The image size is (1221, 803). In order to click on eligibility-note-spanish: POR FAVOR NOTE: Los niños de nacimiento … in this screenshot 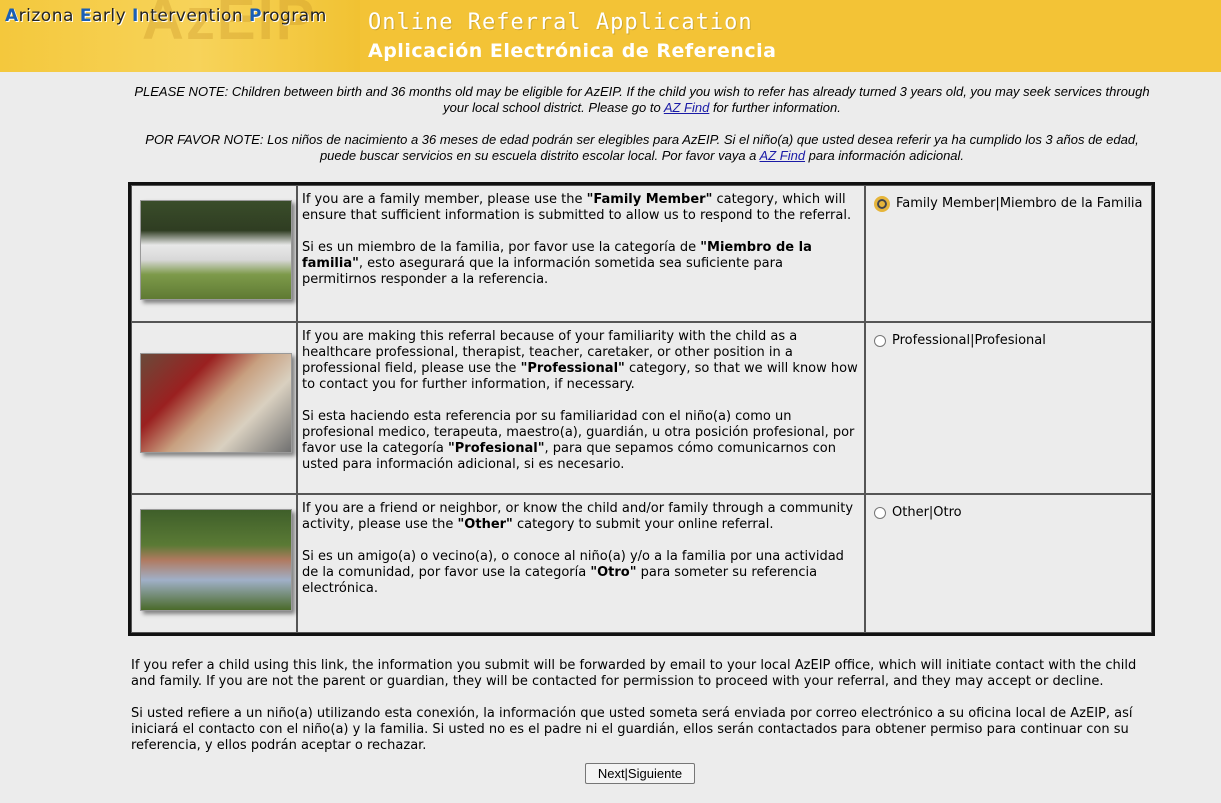, I will do `click(642, 147)`.